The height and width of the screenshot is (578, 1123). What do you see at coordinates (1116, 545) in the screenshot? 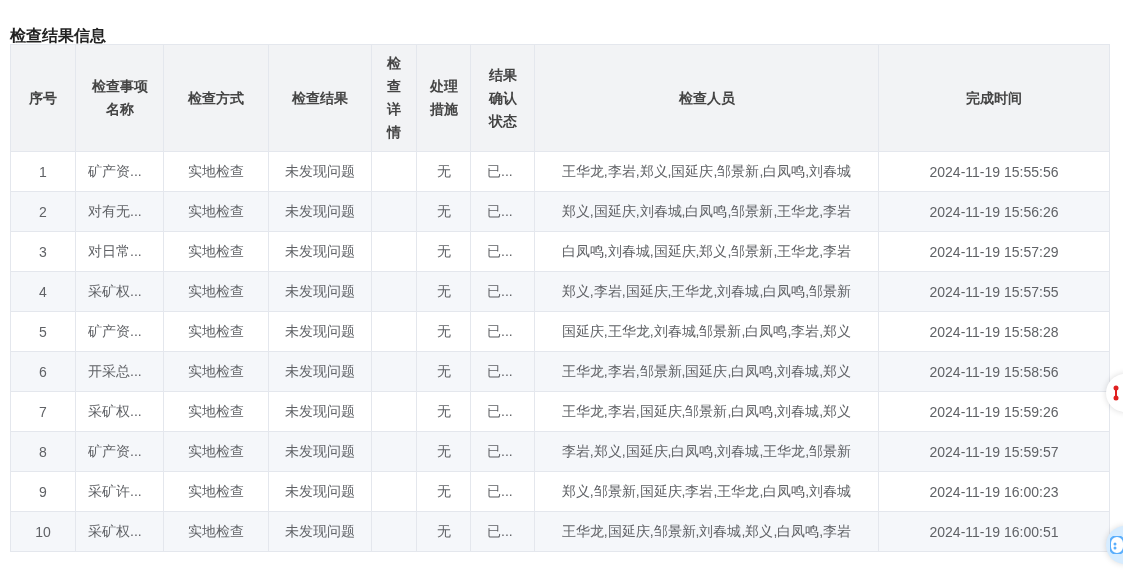
I see `assistant-icon` at bounding box center [1116, 545].